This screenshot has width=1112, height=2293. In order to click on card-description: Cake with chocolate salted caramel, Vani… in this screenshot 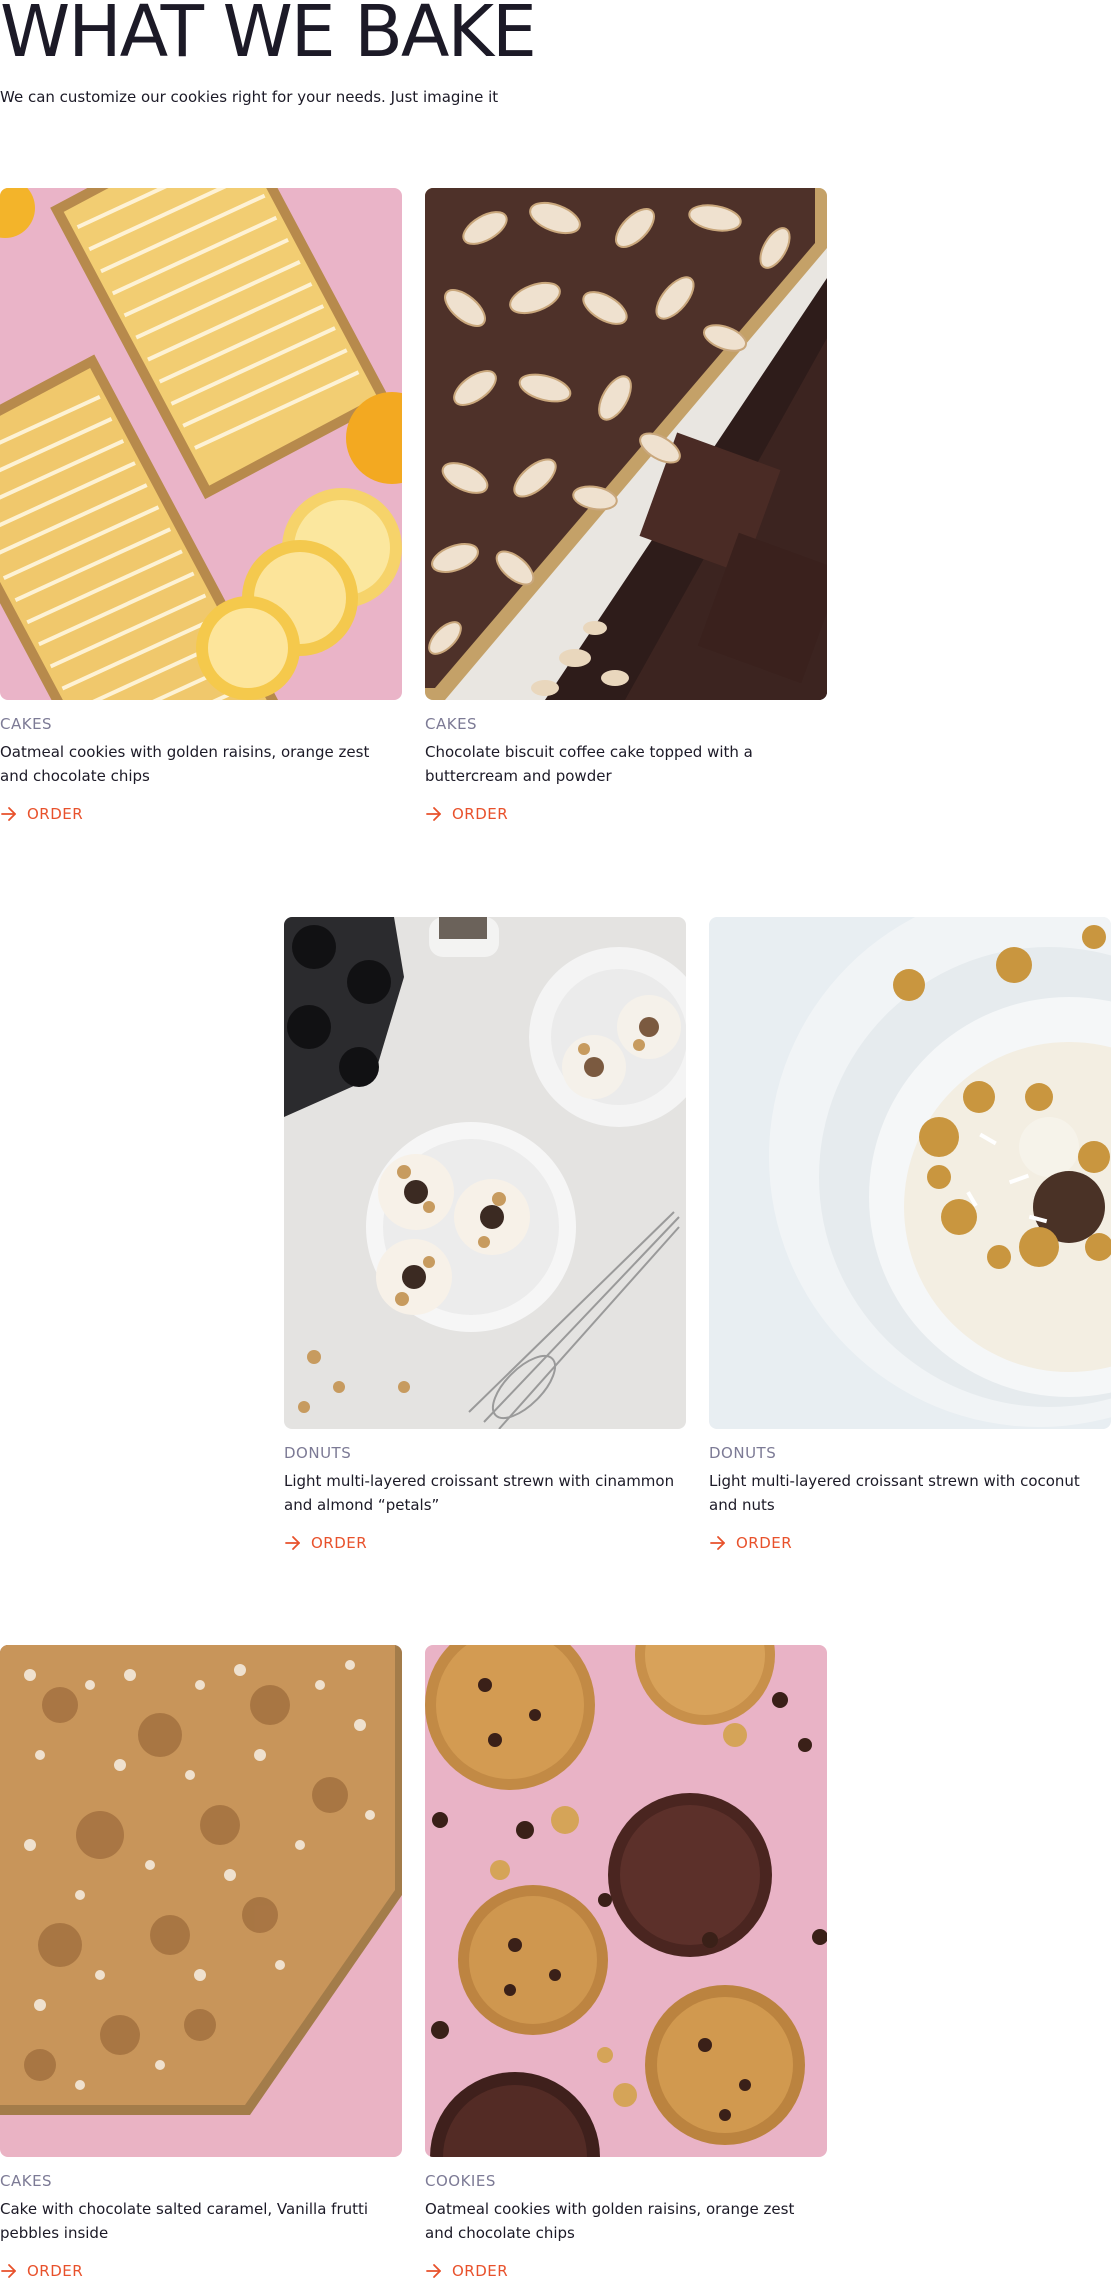, I will do `click(184, 2221)`.